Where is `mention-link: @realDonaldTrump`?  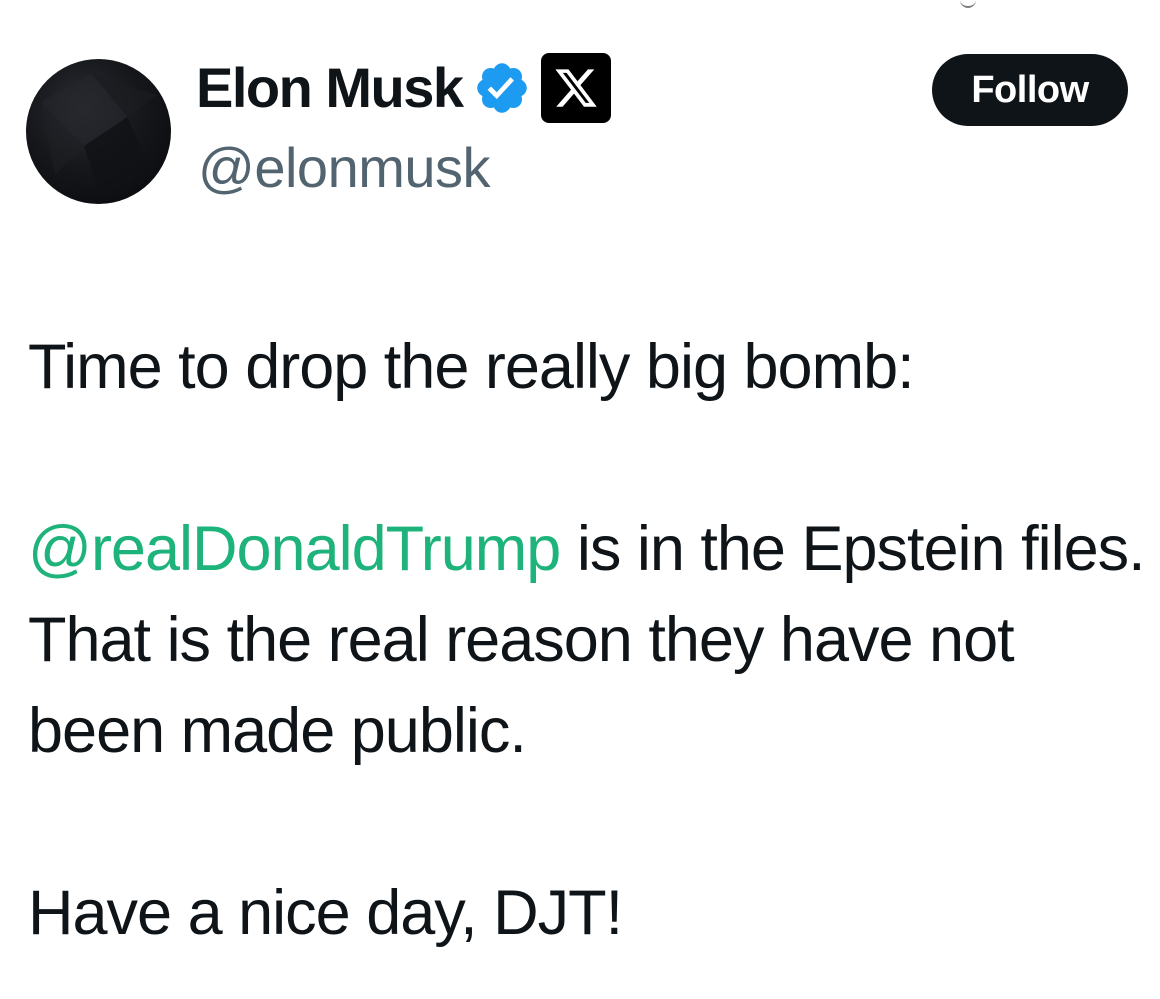
mention-link: @realDonaldTrump is located at coordinates (294, 549).